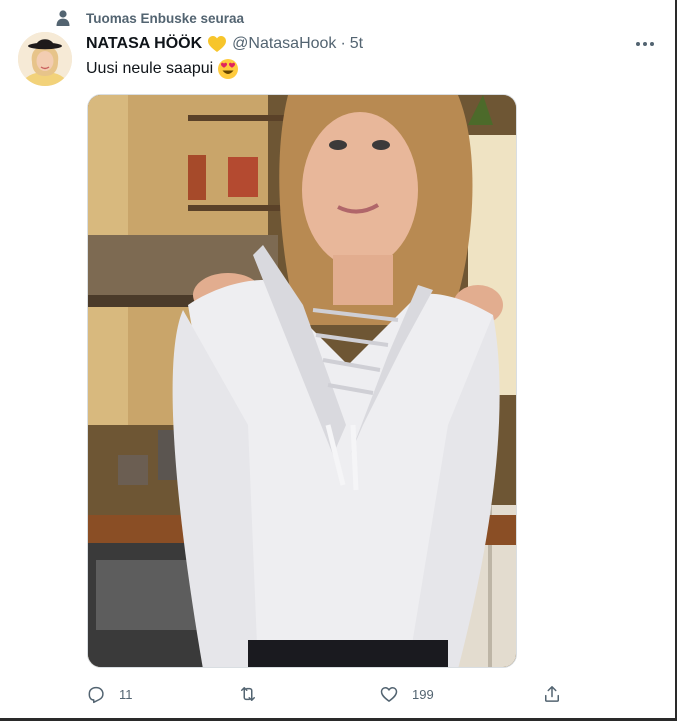 Image resolution: width=677 pixels, height=721 pixels. What do you see at coordinates (109, 694) in the screenshot?
I see `reply-button: 11` at bounding box center [109, 694].